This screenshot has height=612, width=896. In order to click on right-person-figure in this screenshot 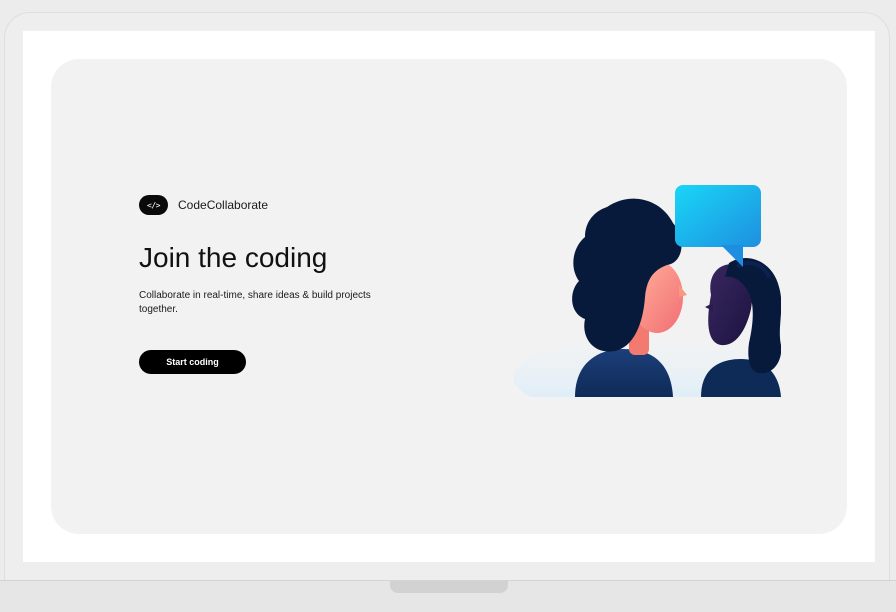, I will do `click(741, 327)`.